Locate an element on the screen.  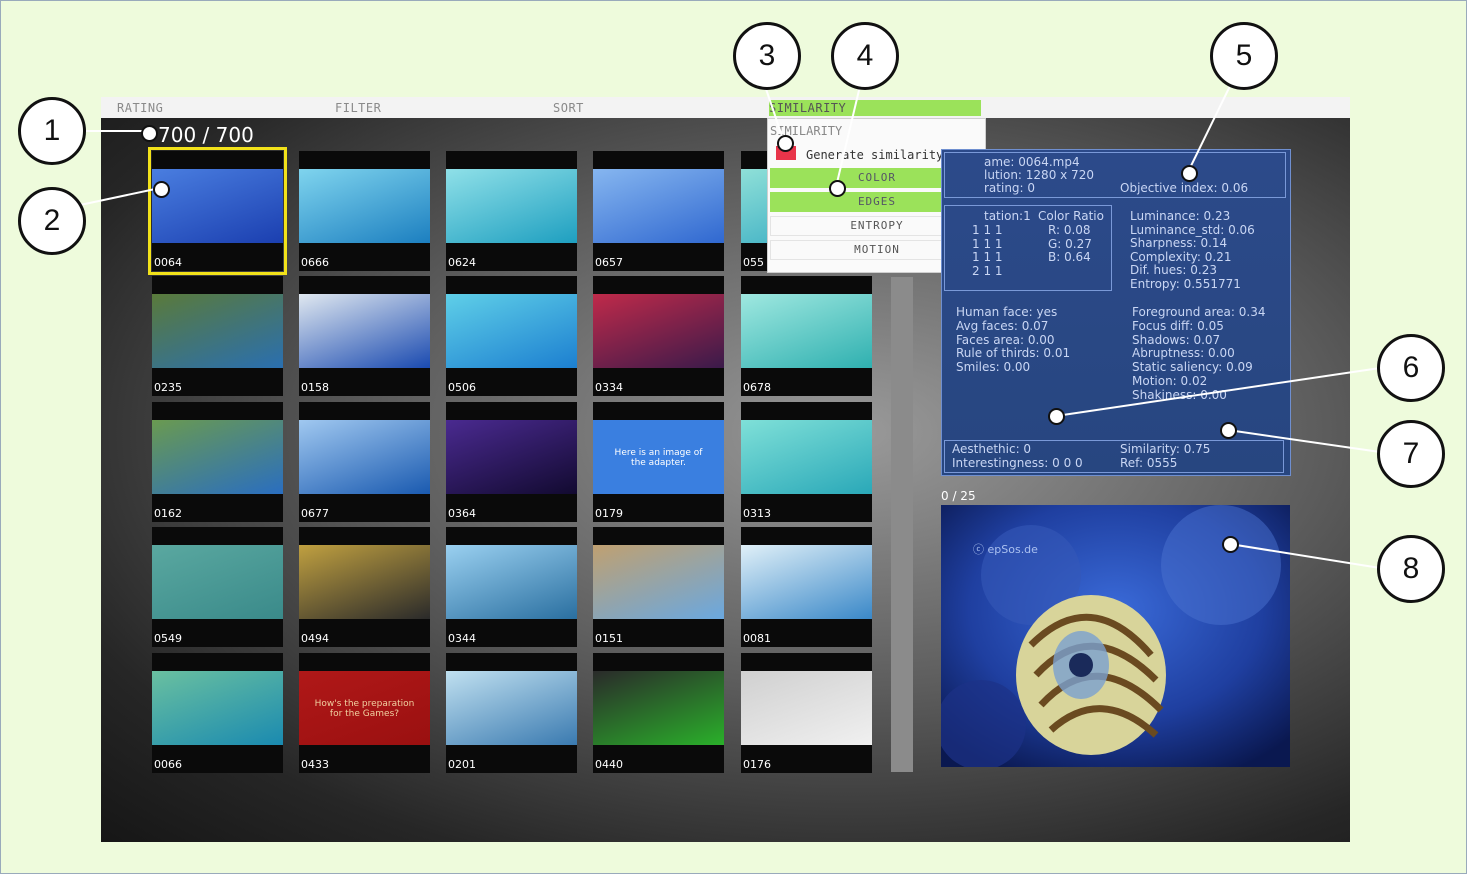
callout-7: 7 is located at coordinates (1411, 454).